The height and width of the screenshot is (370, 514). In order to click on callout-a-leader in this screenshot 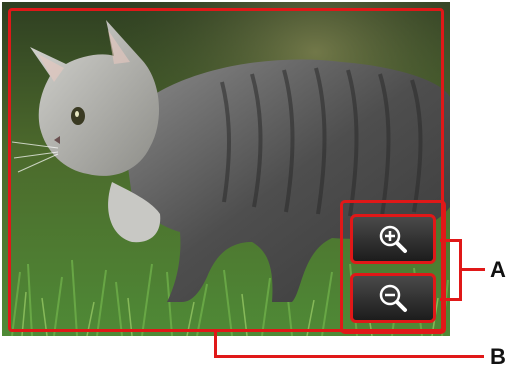, I will do `click(472, 269)`.